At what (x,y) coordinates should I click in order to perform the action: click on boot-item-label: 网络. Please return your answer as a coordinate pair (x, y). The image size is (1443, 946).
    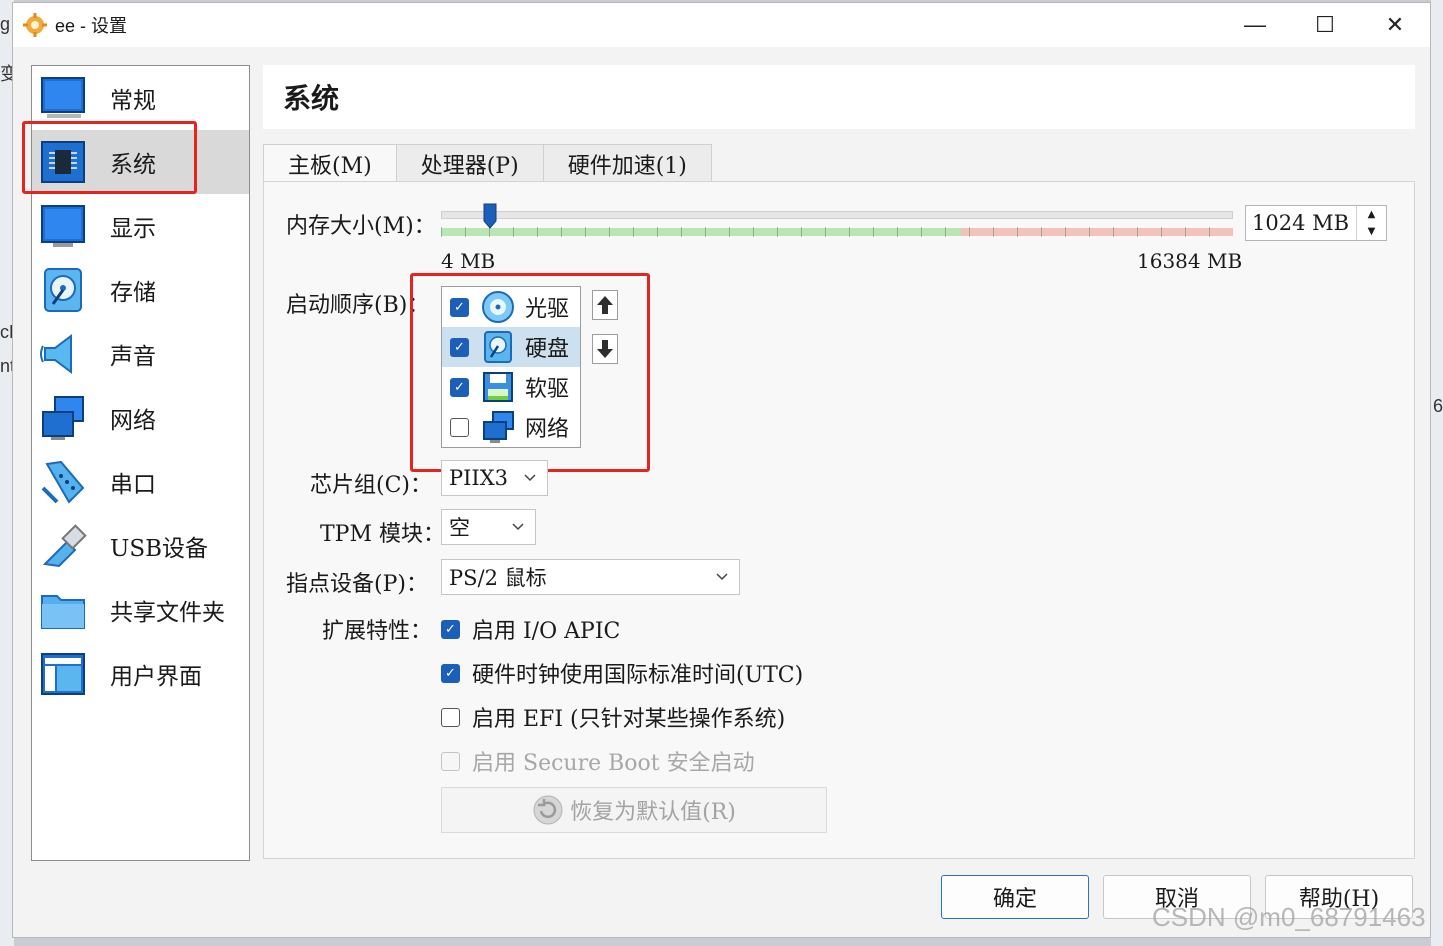
    Looking at the image, I should click on (547, 429).